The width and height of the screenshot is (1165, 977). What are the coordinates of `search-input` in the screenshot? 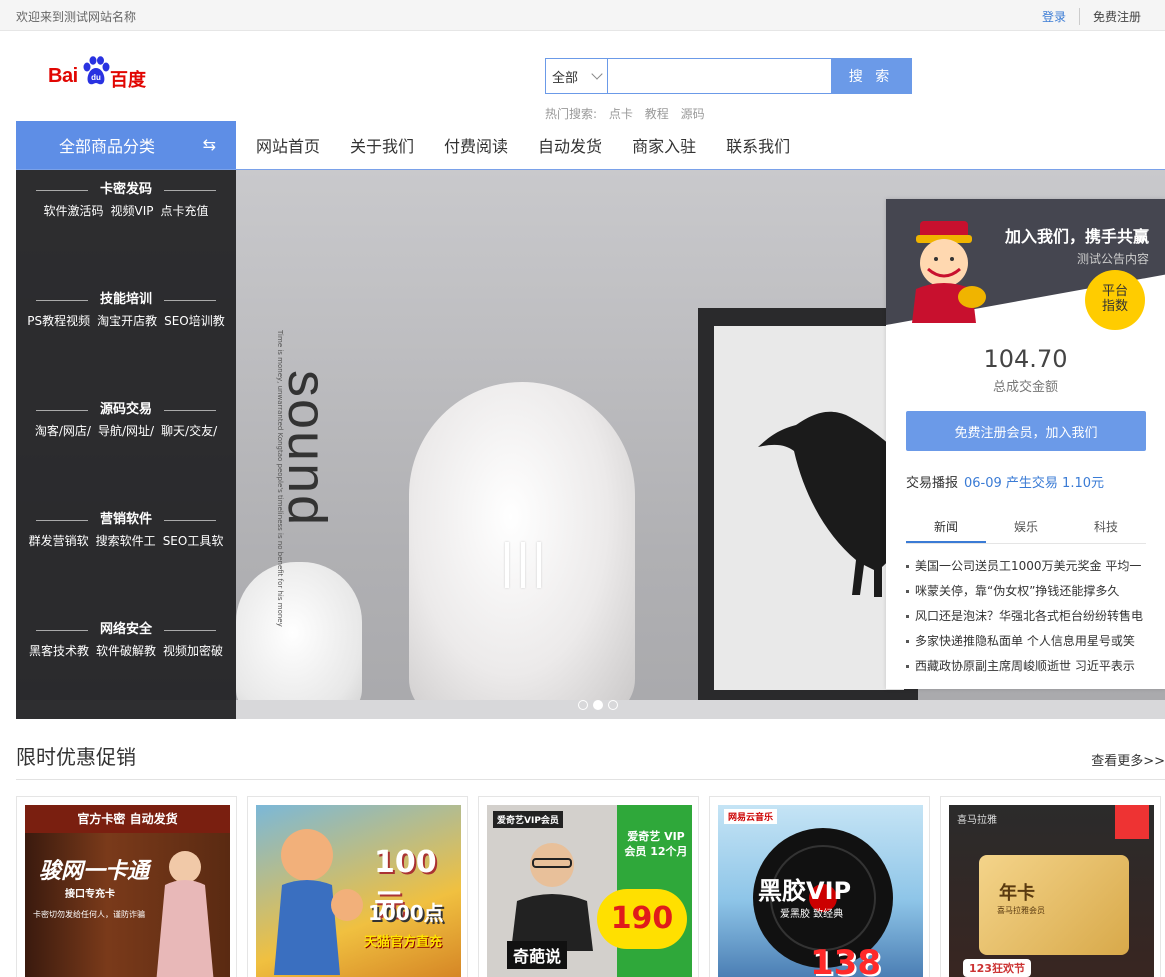 It's located at (719, 76).